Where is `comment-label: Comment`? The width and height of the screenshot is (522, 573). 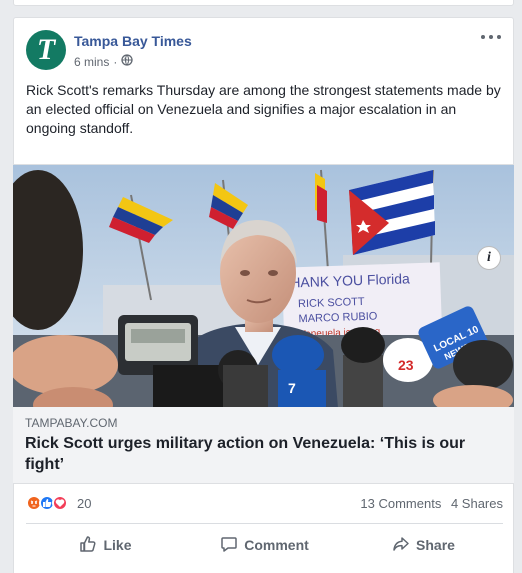
comment-label: Comment is located at coordinates (276, 545).